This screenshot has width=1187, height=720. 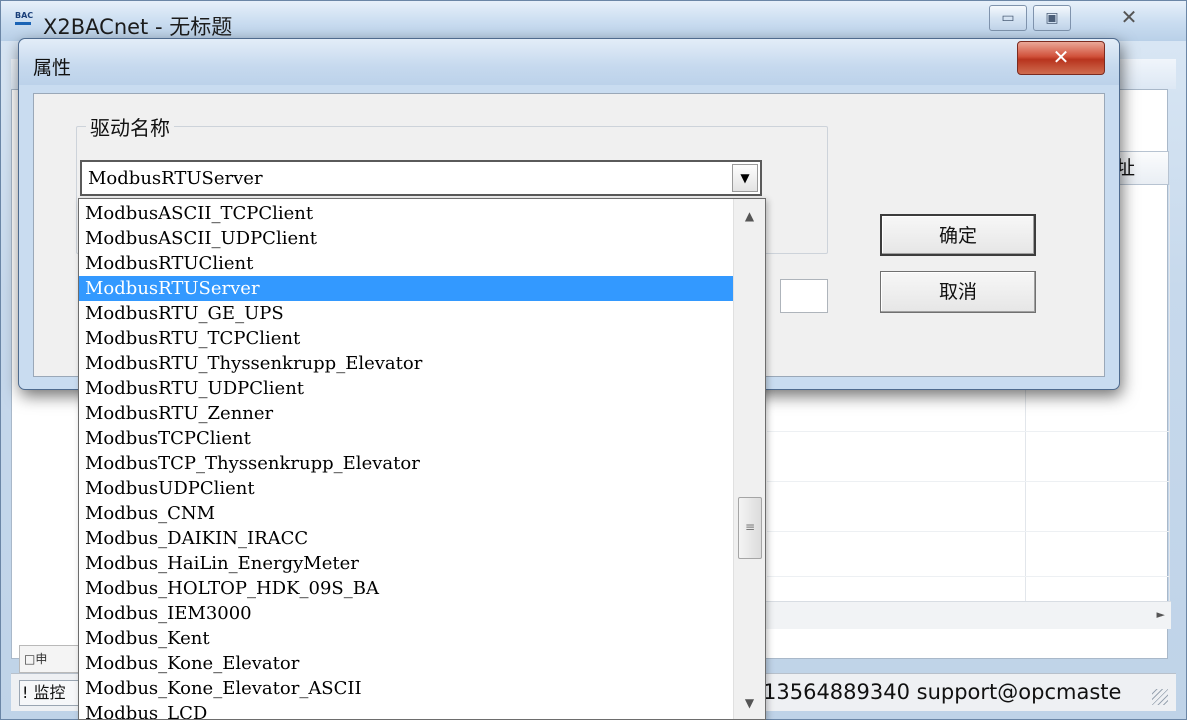 I want to click on dropdown-item: Modbus_Kone_Elevator, so click(x=406, y=663).